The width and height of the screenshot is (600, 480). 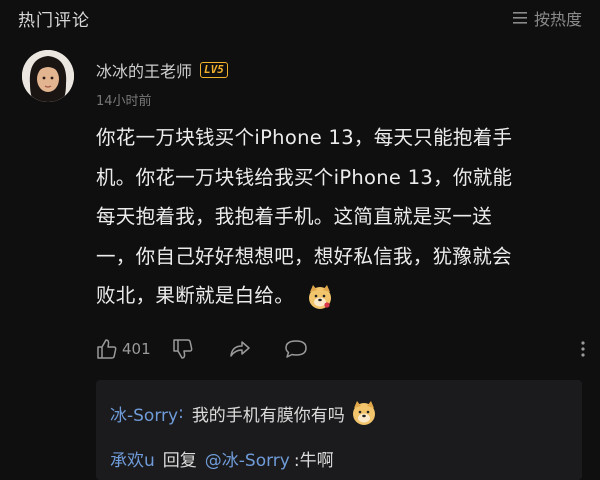 I want to click on comment-line: 机。你花一万块钱给我买个iPhone 13，你就能, so click(x=304, y=177).